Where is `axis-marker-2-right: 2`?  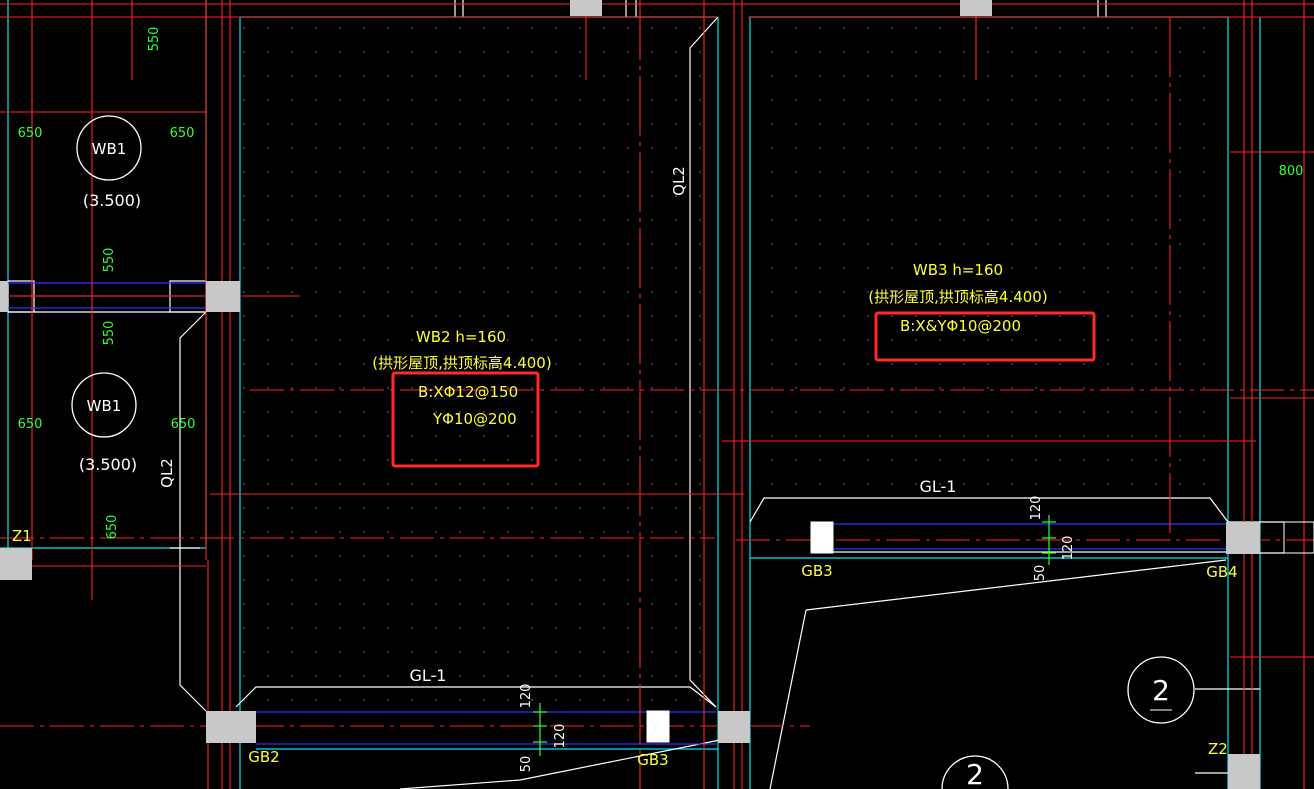
axis-marker-2-right: 2 is located at coordinates (1161, 690).